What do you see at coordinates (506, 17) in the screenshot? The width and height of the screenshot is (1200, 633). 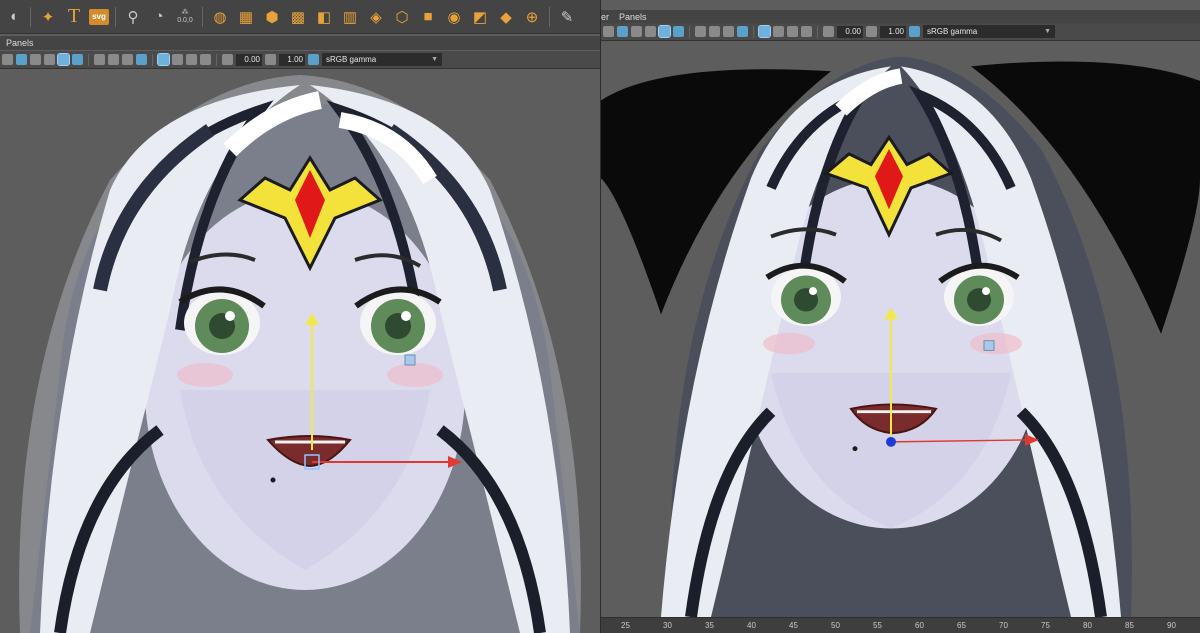 I see `wedge-icon: ◆` at bounding box center [506, 17].